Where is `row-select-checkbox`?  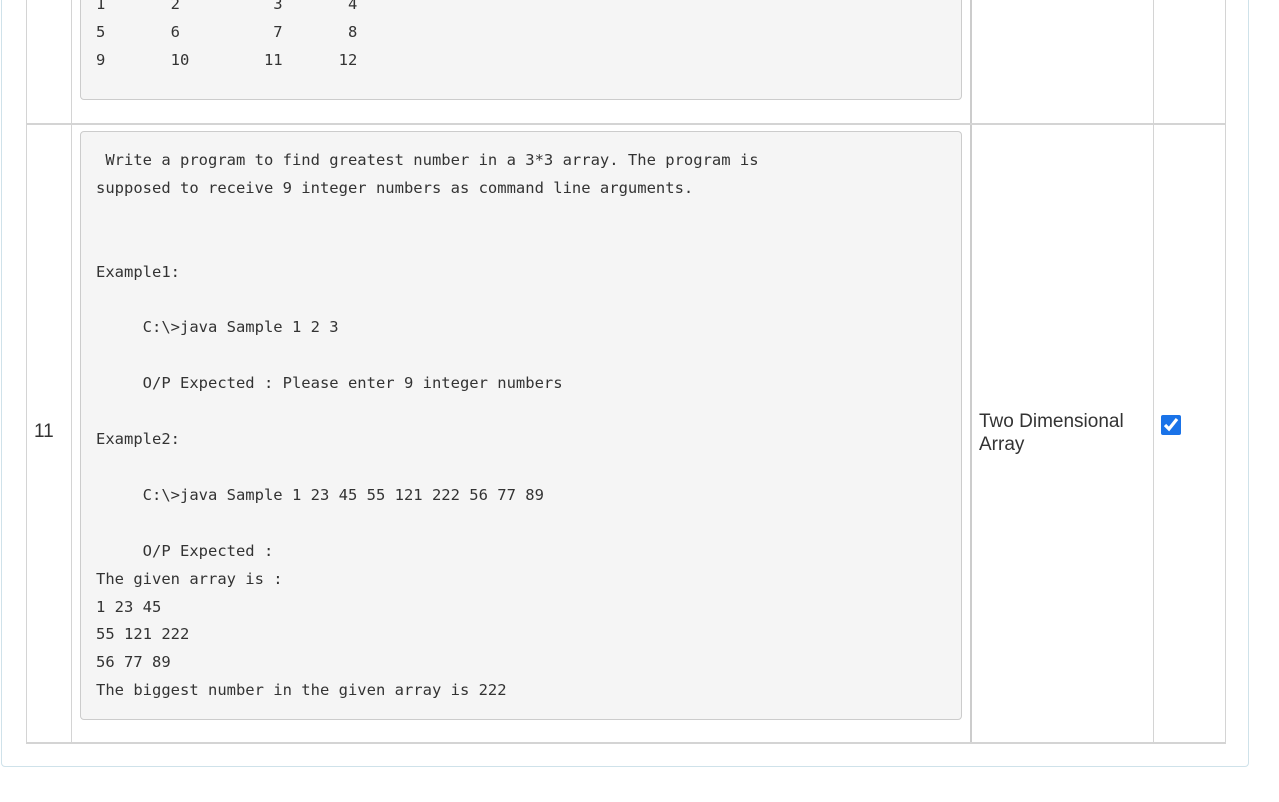 row-select-checkbox is located at coordinates (1171, 425).